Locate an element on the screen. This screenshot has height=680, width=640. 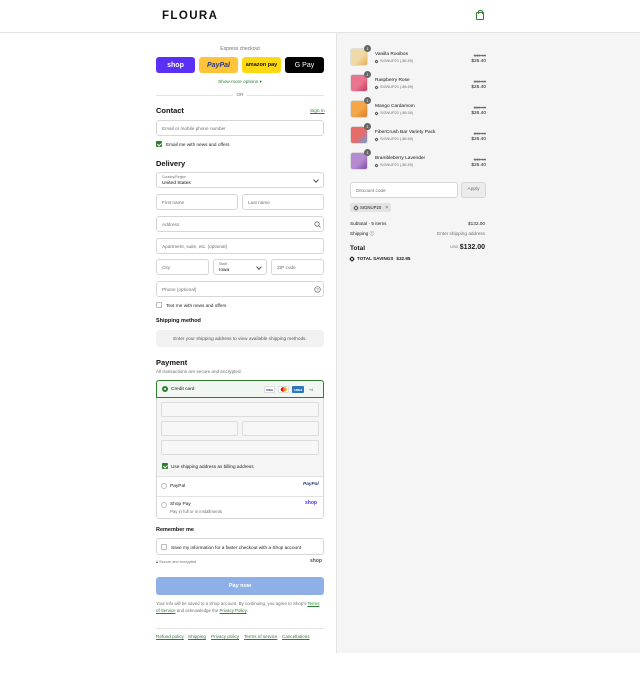
billing-address-checkbox is located at coordinates (165, 466).